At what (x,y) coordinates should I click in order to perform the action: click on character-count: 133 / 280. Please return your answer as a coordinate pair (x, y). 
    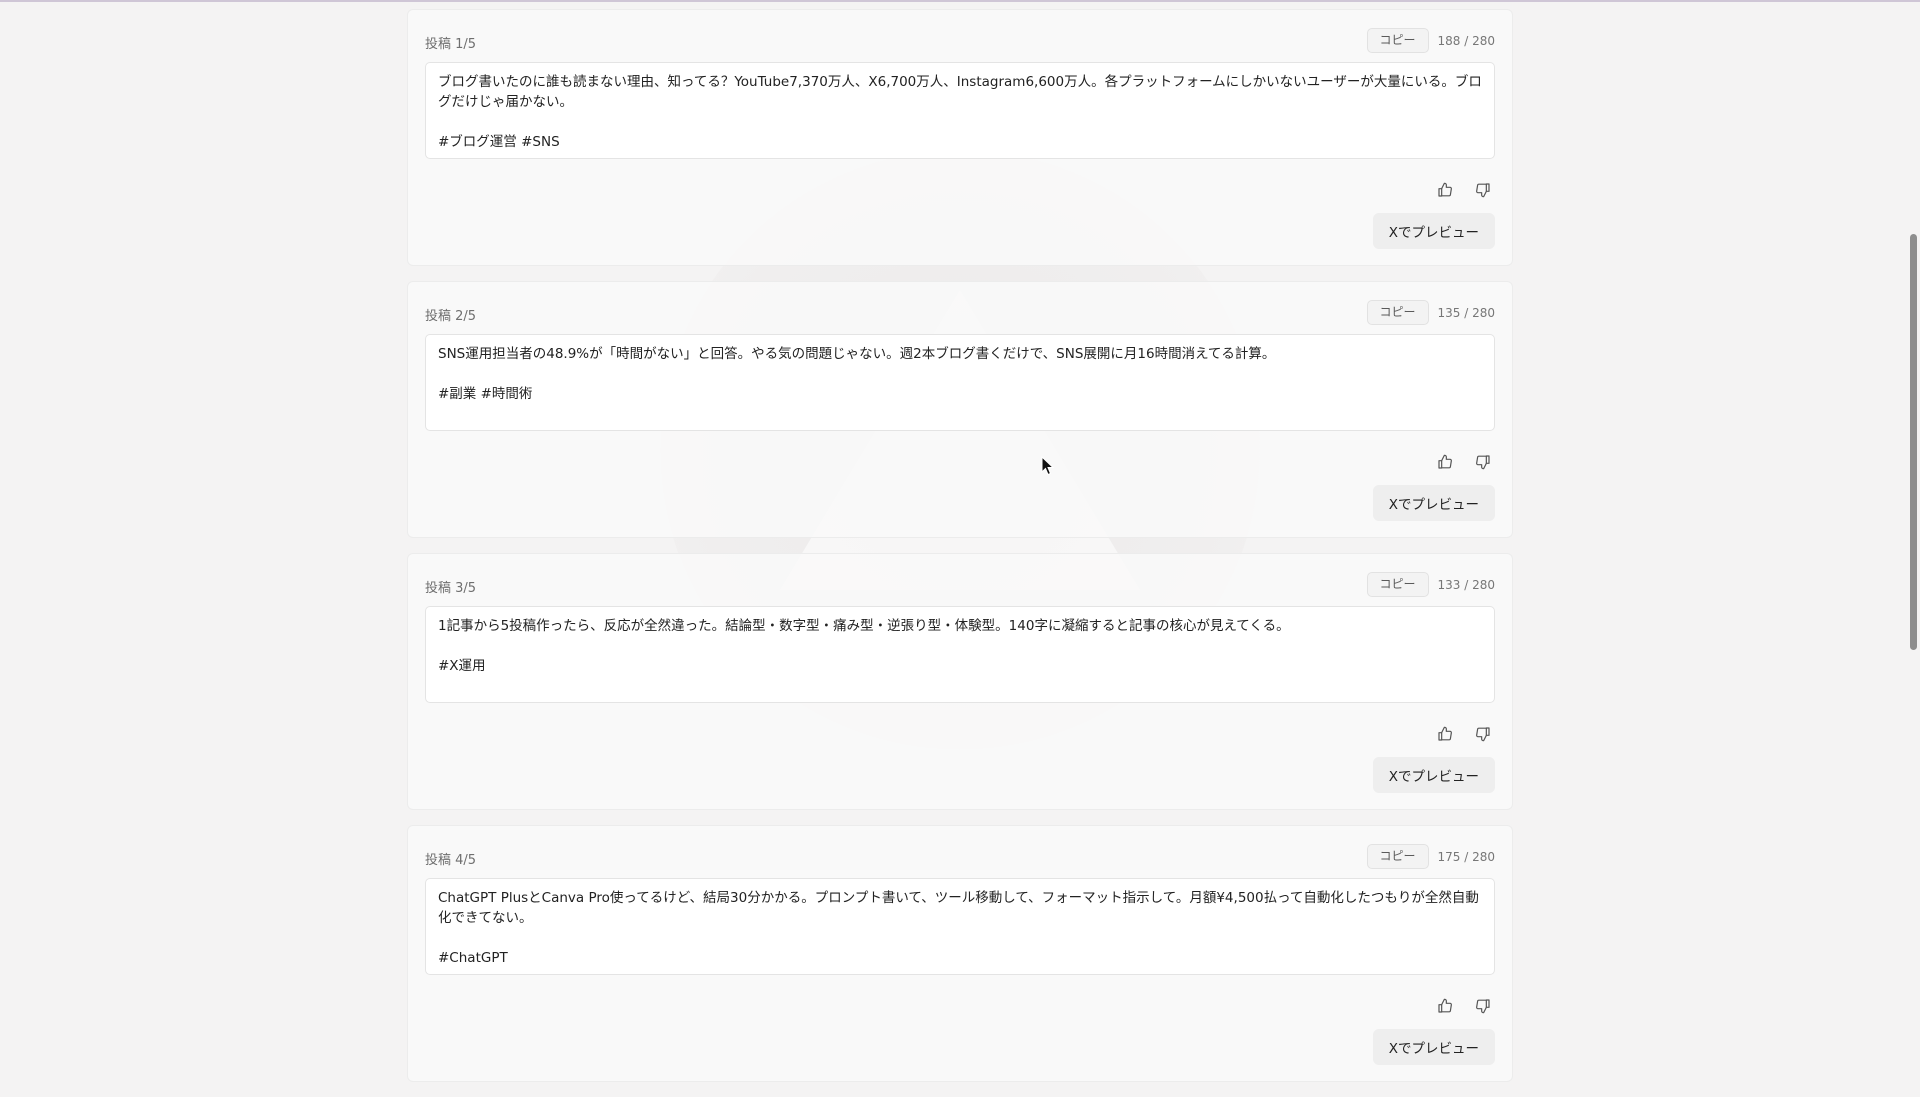
    Looking at the image, I should click on (1466, 584).